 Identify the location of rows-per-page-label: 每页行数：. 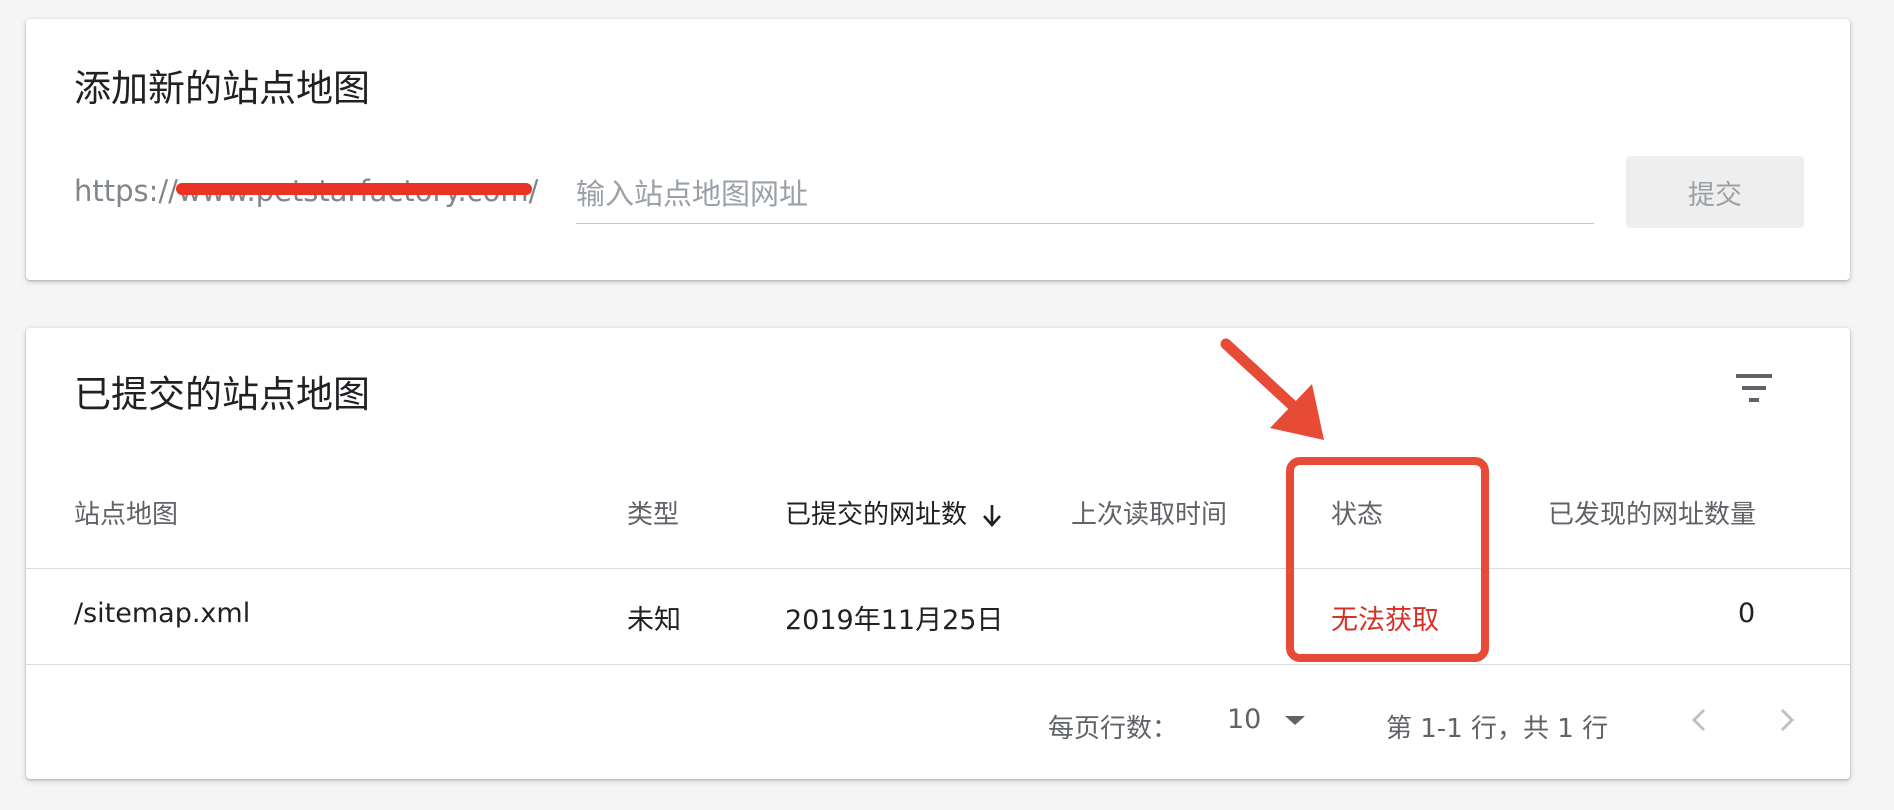
(1113, 729).